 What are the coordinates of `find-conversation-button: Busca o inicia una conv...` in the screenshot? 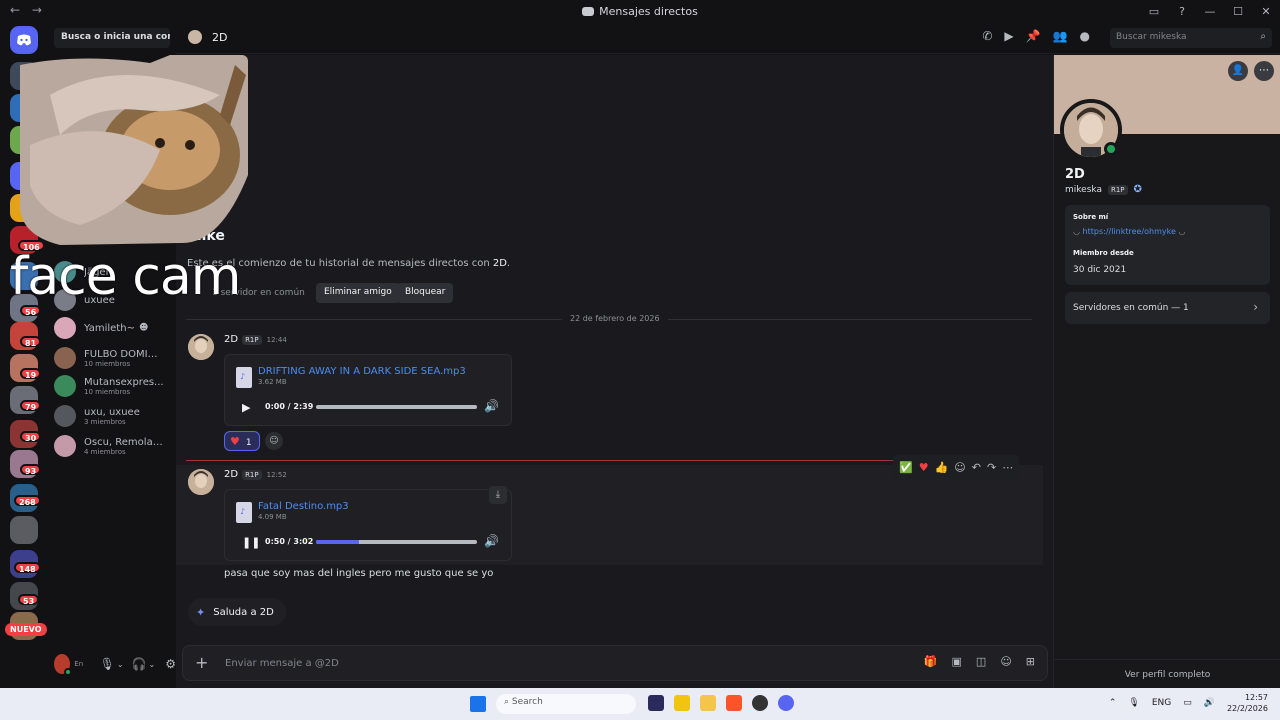 It's located at (112, 38).